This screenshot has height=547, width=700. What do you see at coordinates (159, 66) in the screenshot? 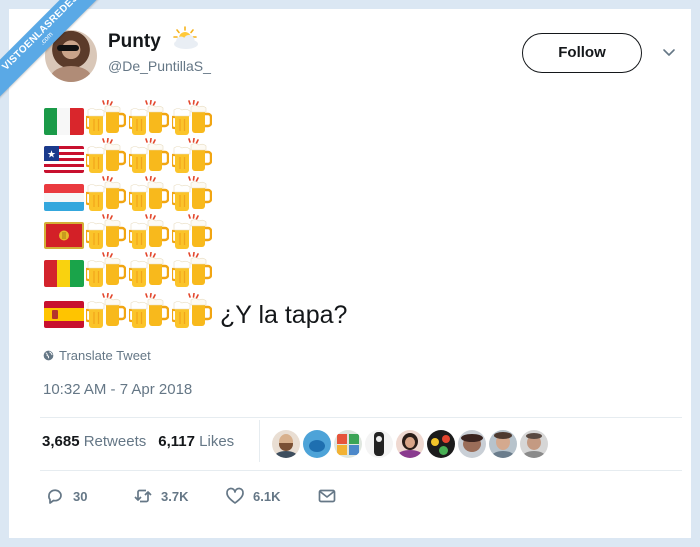
I see `user-handle: @De_PuntillaS_` at bounding box center [159, 66].